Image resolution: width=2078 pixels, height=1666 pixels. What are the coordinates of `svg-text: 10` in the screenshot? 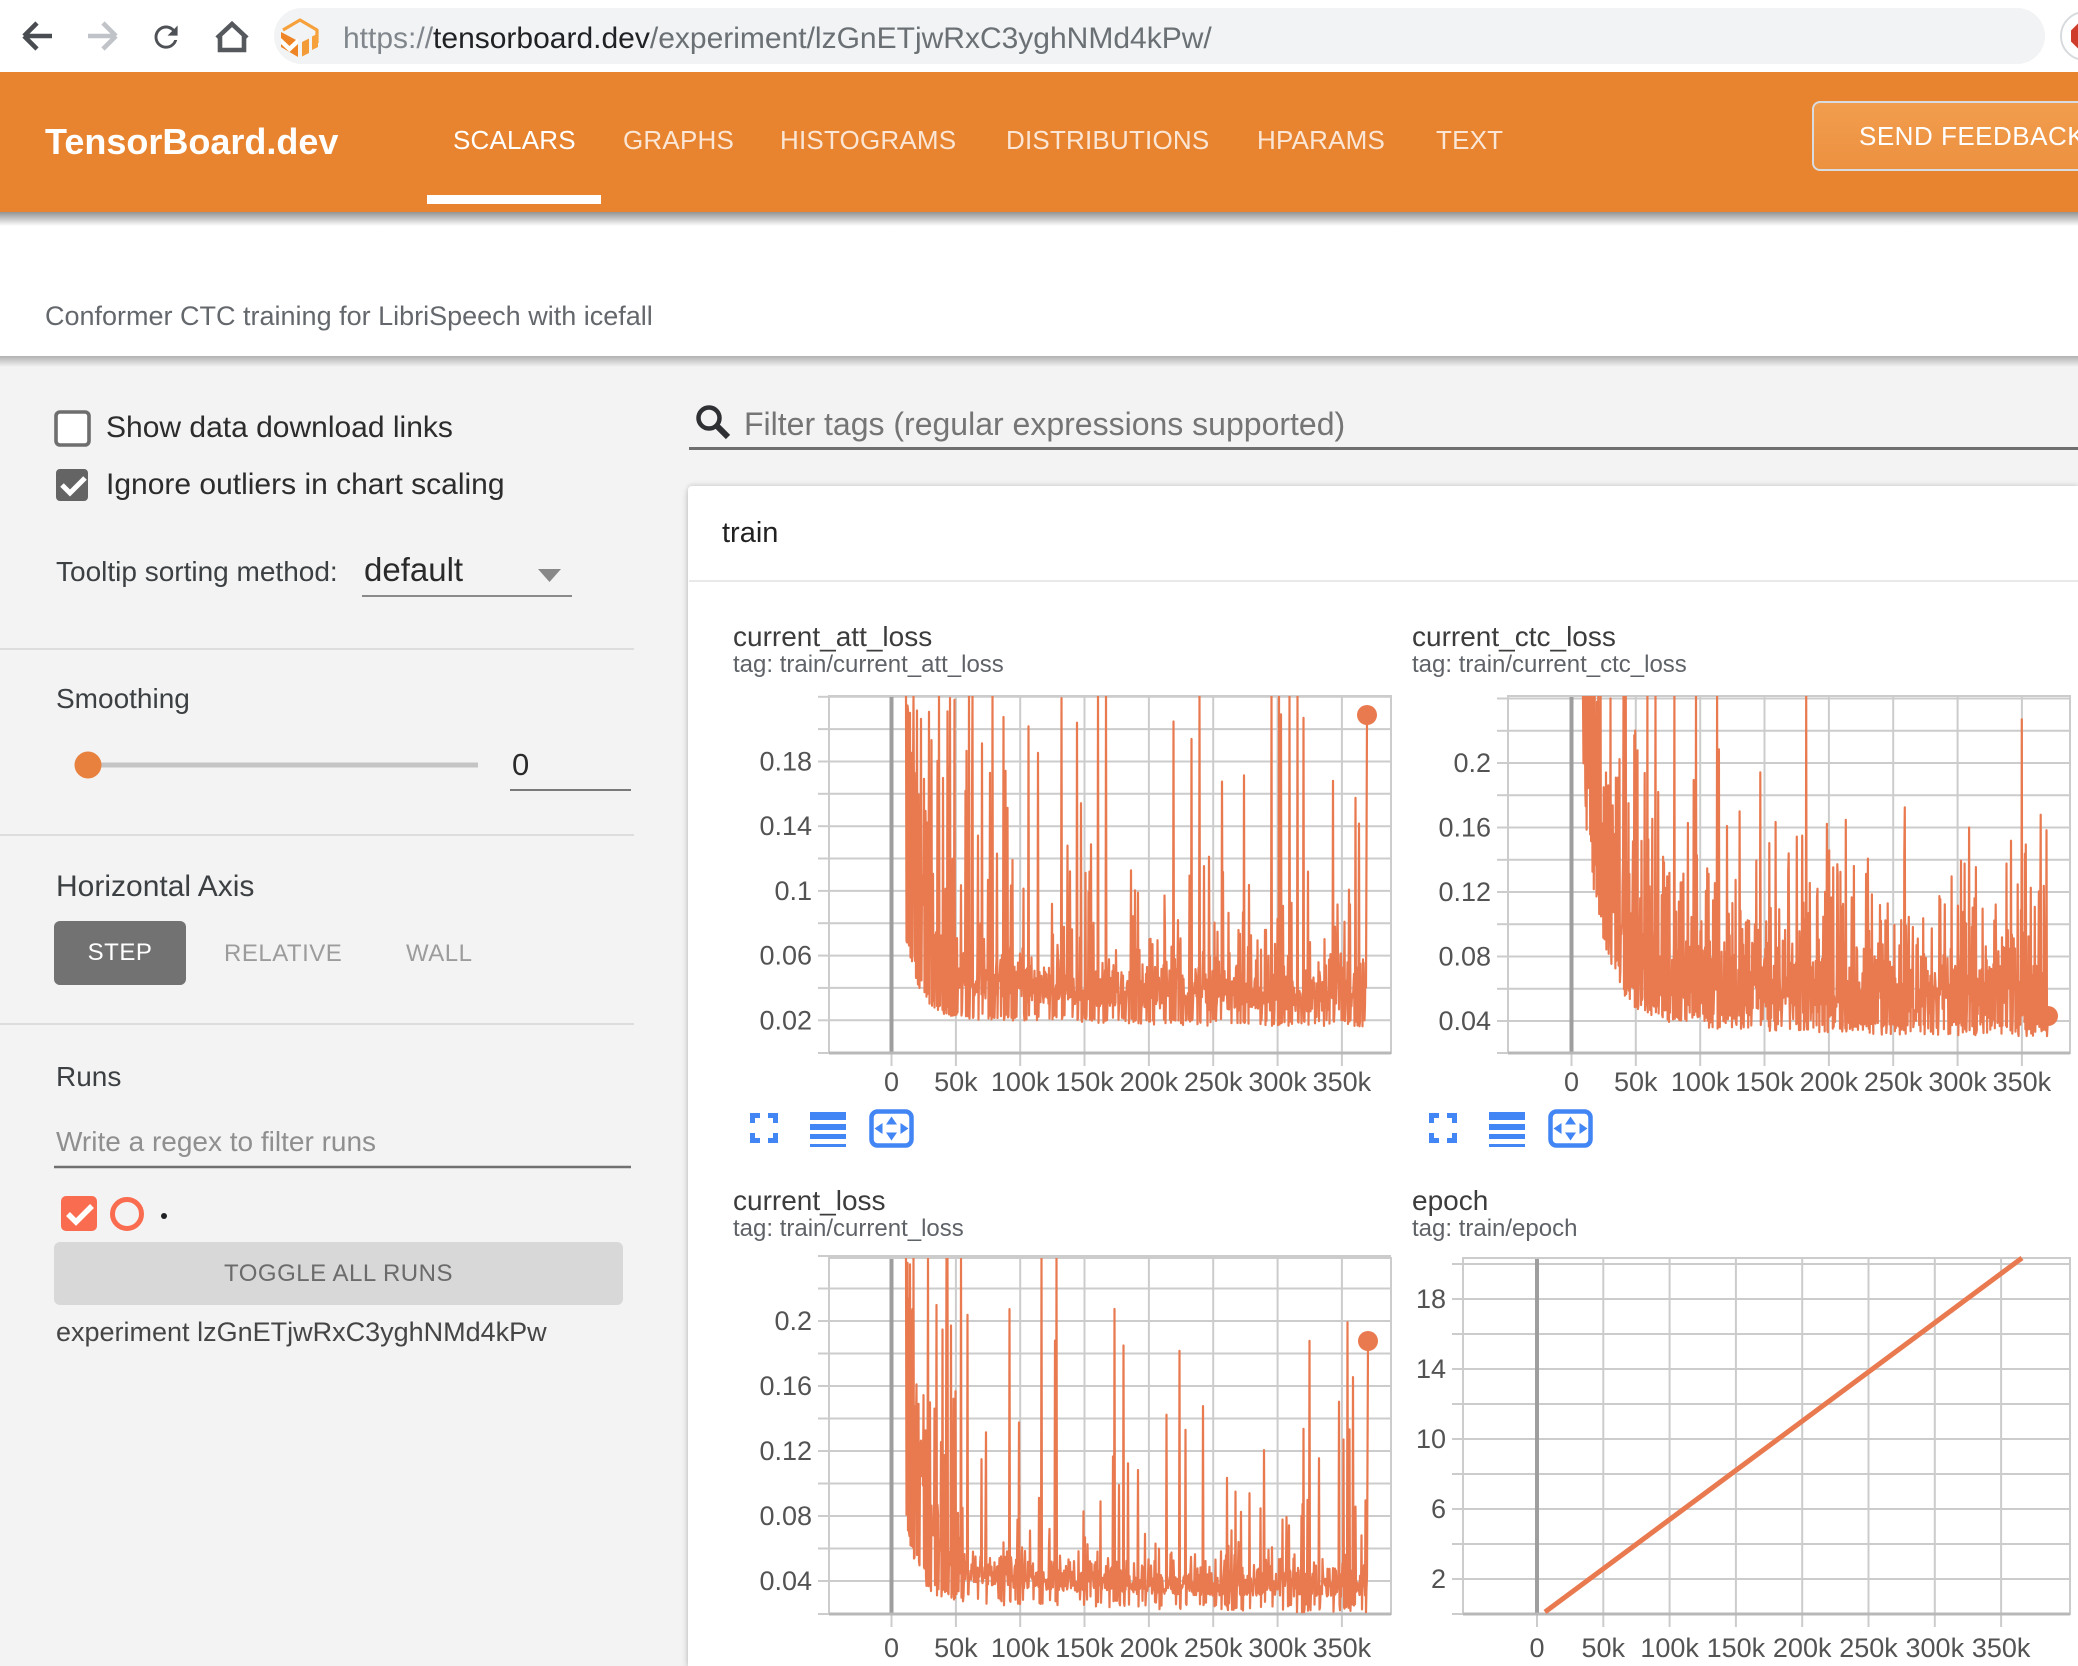 It's located at (1431, 1439).